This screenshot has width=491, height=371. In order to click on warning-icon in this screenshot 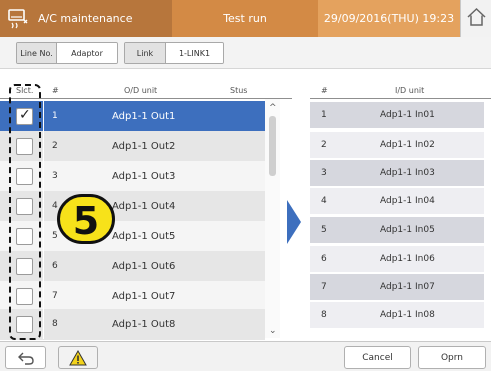, I will do `click(78, 357)`.